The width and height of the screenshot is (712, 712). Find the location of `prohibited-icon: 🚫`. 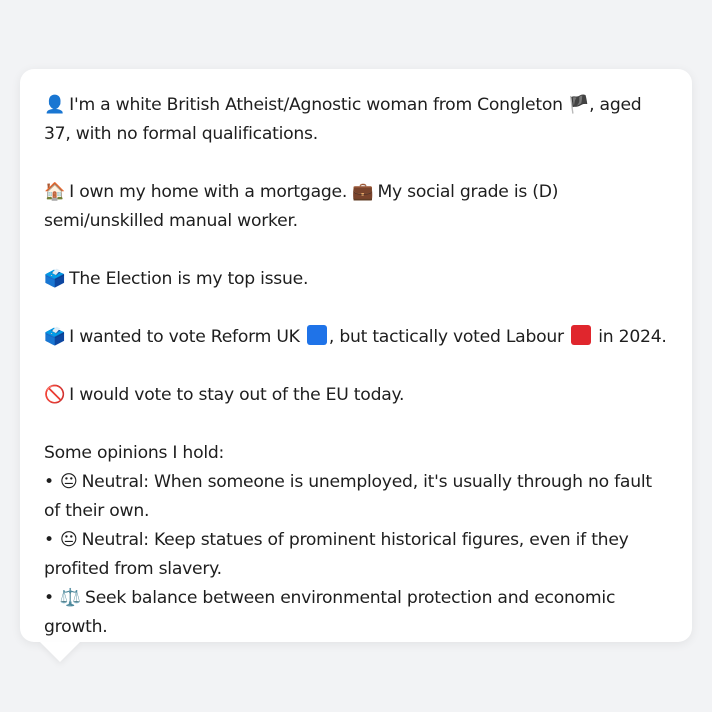

prohibited-icon: 🚫 is located at coordinates (55, 395).